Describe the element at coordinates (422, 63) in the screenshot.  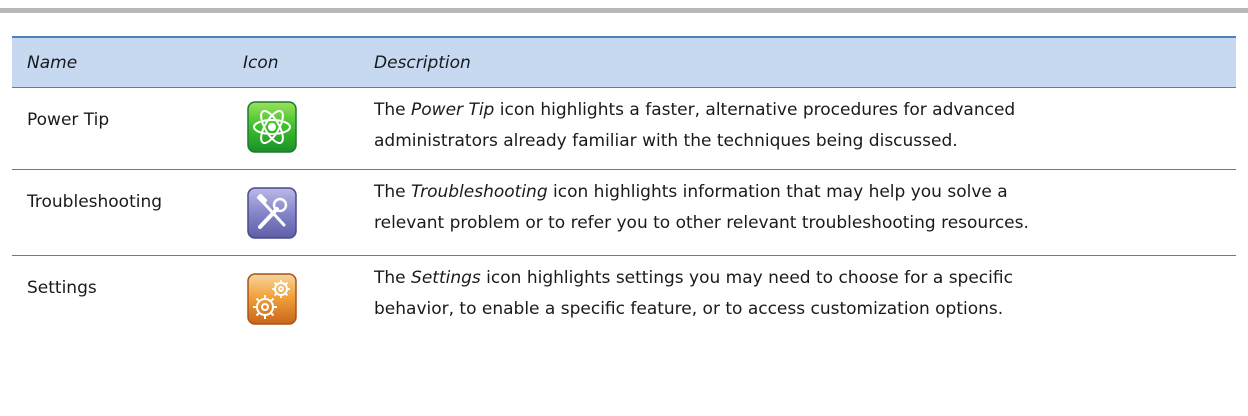
I see `header-description: Description` at that location.